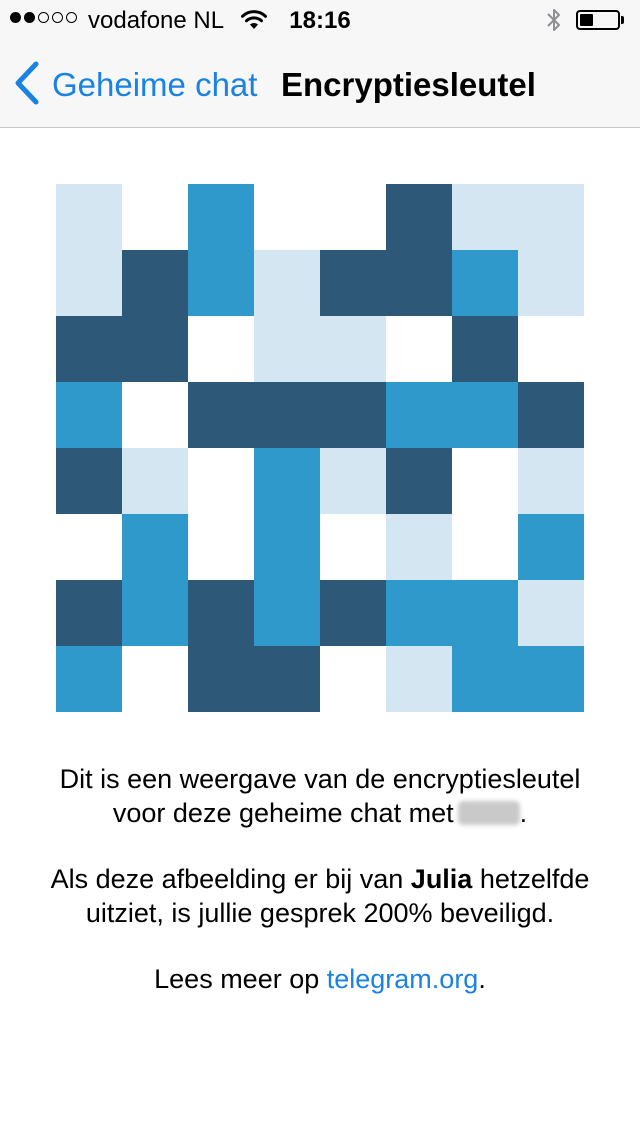  I want to click on back-button-label: Geheime chat, so click(155, 84).